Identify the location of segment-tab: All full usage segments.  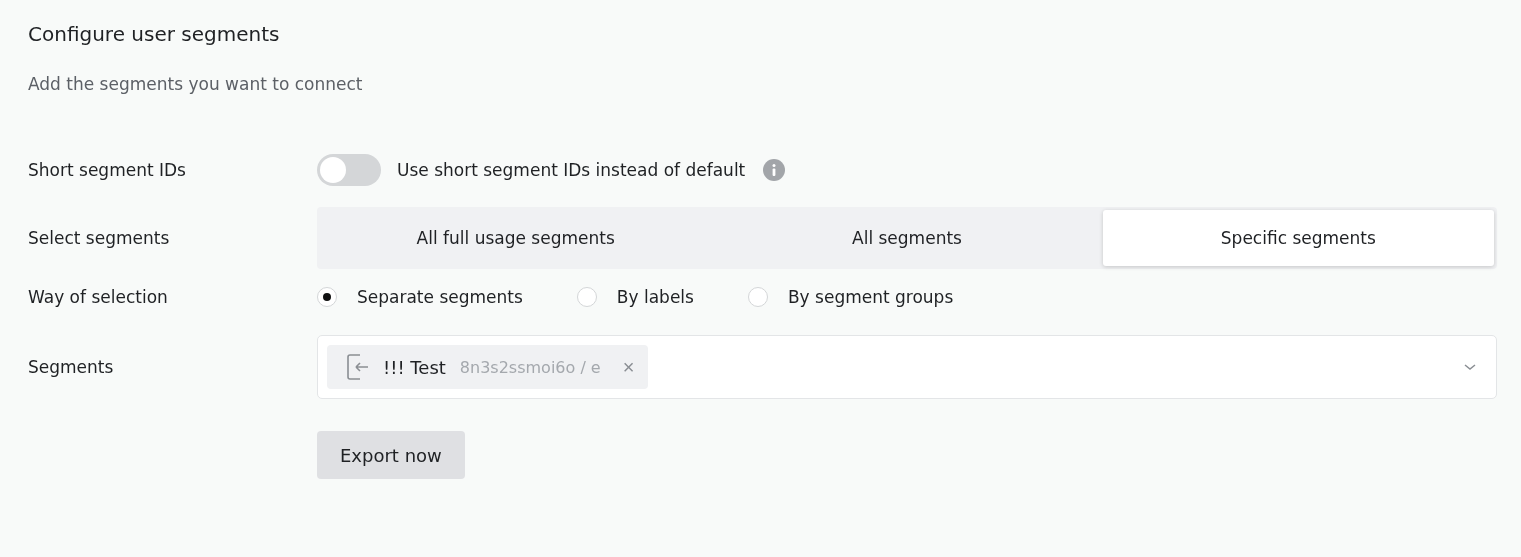
(516, 238).